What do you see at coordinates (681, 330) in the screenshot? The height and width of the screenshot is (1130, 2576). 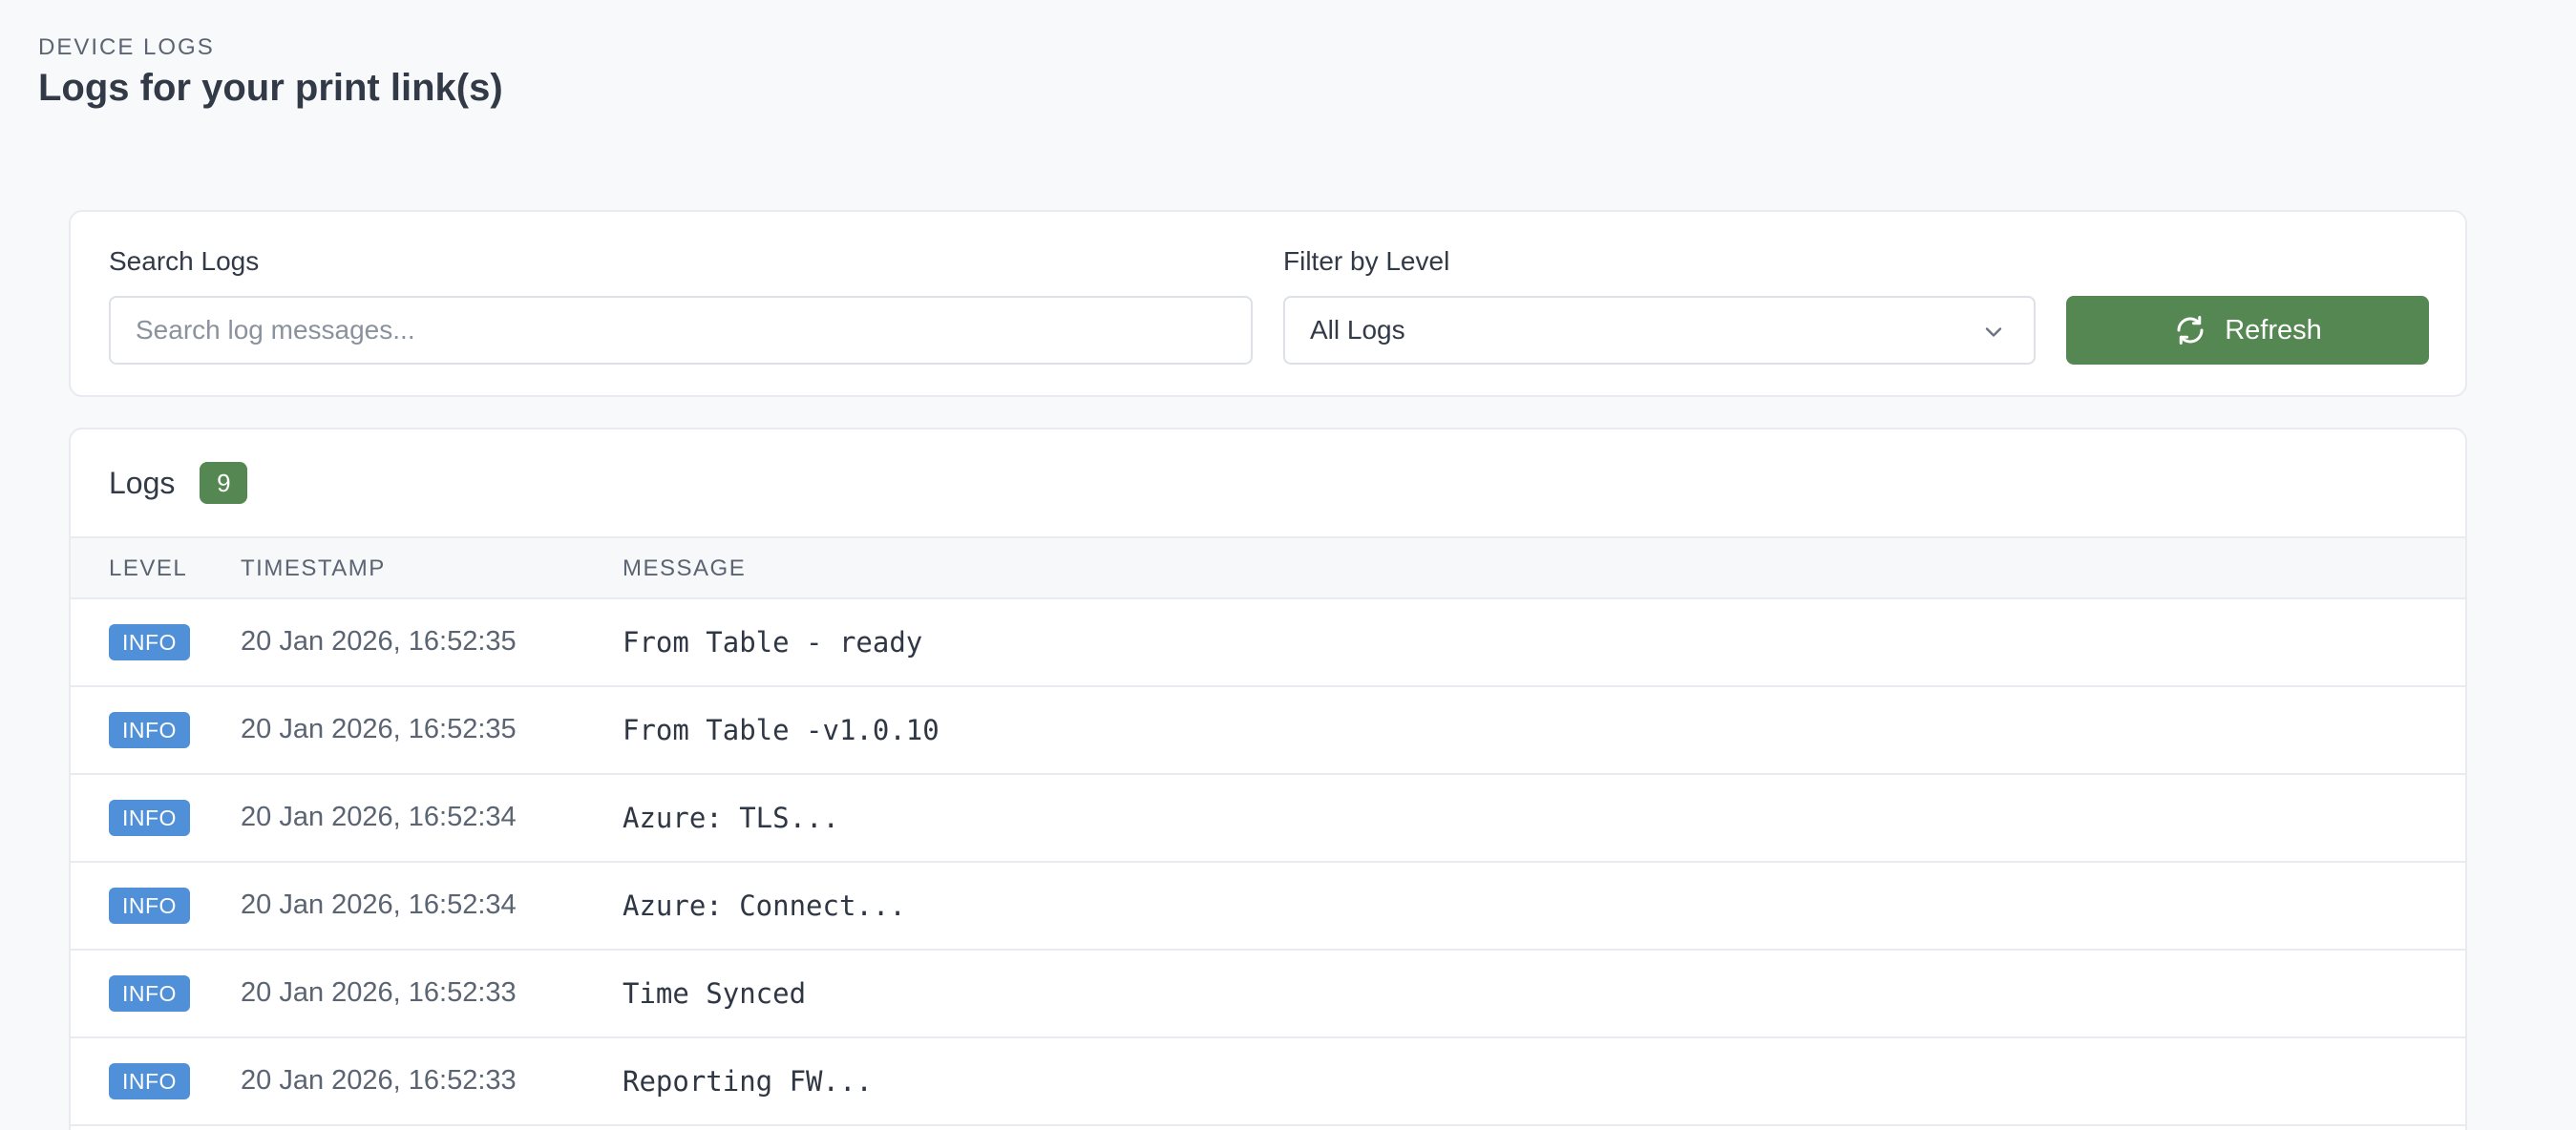 I see `search-input` at bounding box center [681, 330].